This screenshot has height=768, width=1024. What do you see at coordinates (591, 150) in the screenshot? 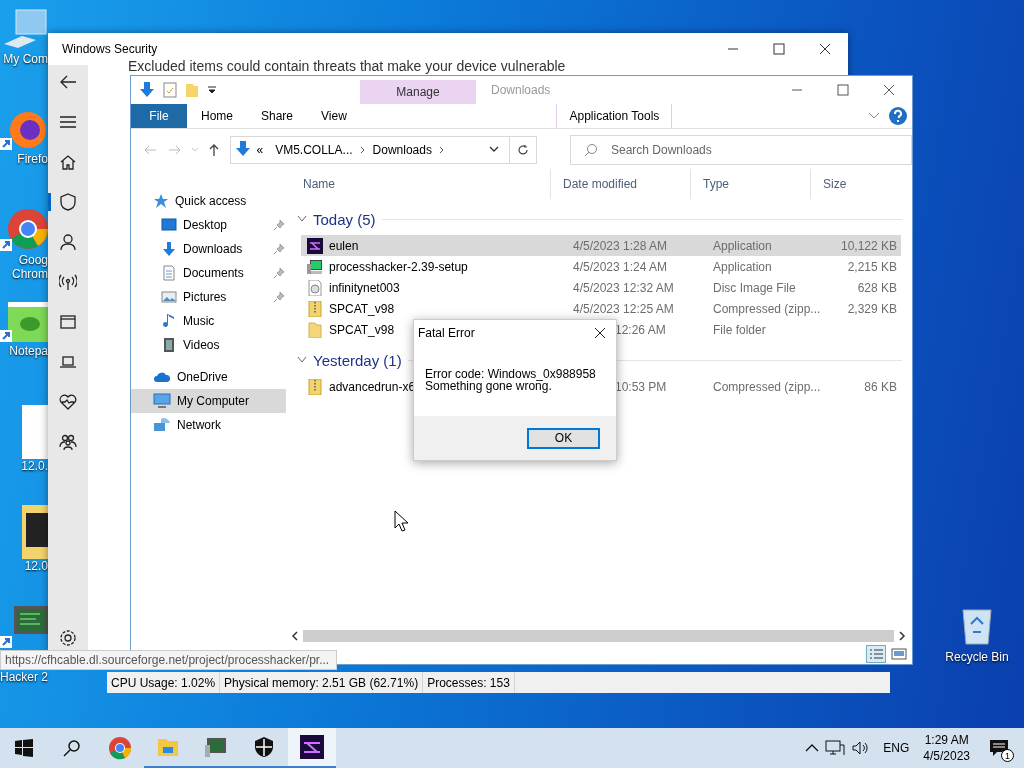
I see `search-icon` at bounding box center [591, 150].